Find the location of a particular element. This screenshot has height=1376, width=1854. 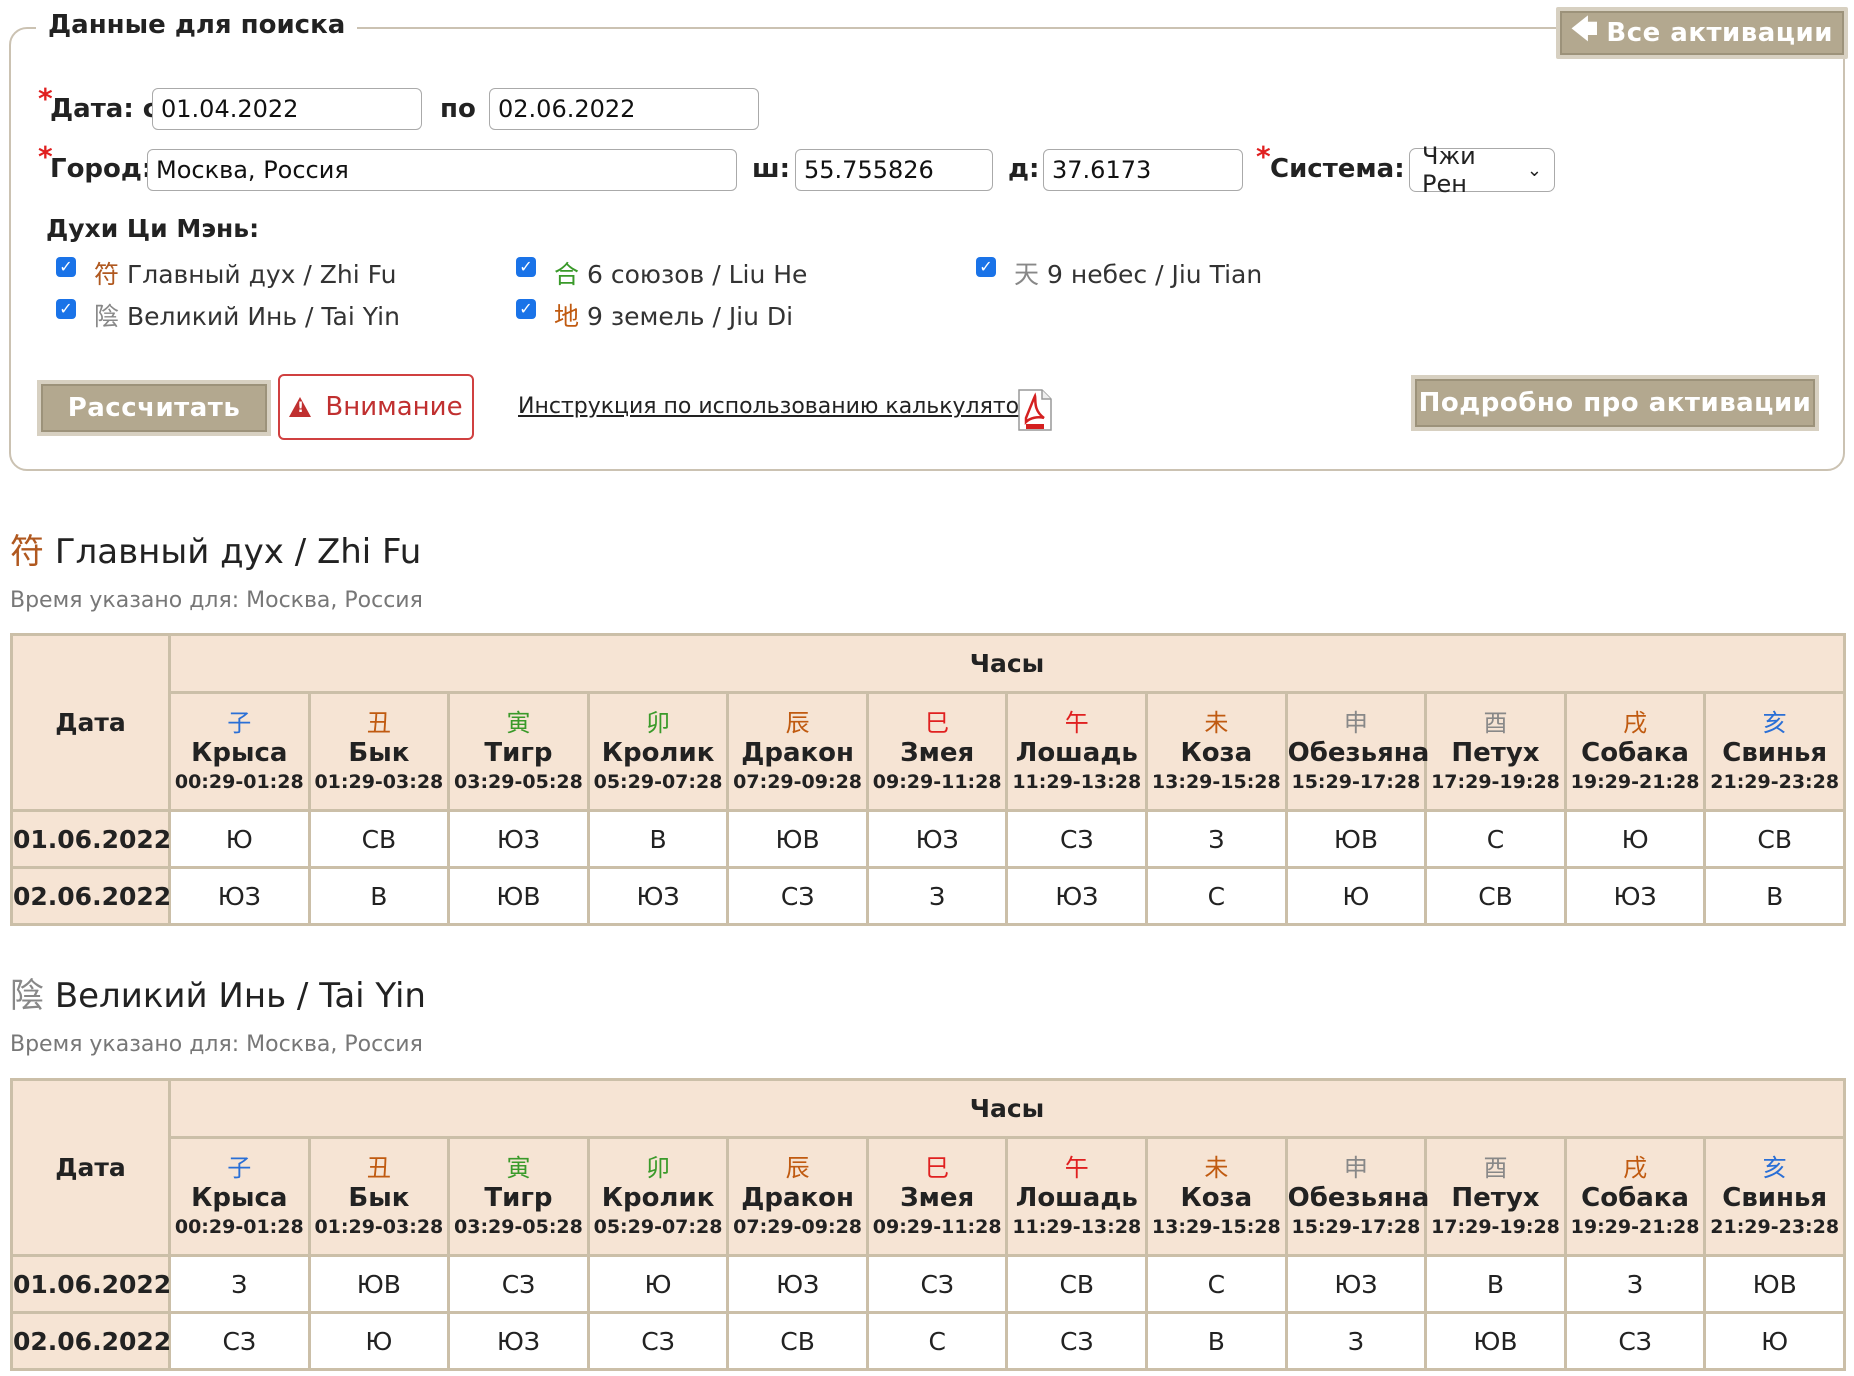

hour-header: 丑 Бык 01:29-03:28 is located at coordinates (379, 1196).